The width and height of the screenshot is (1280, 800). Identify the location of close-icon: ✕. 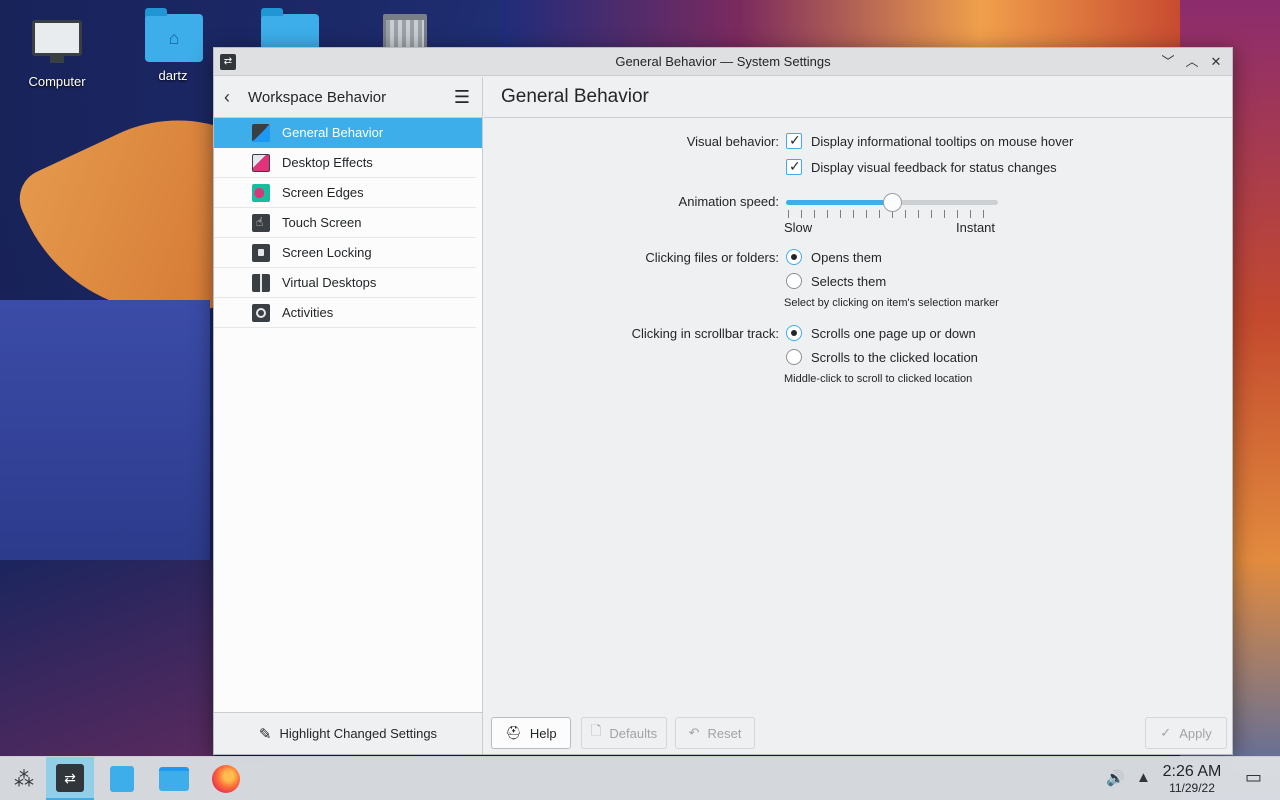
(1216, 61).